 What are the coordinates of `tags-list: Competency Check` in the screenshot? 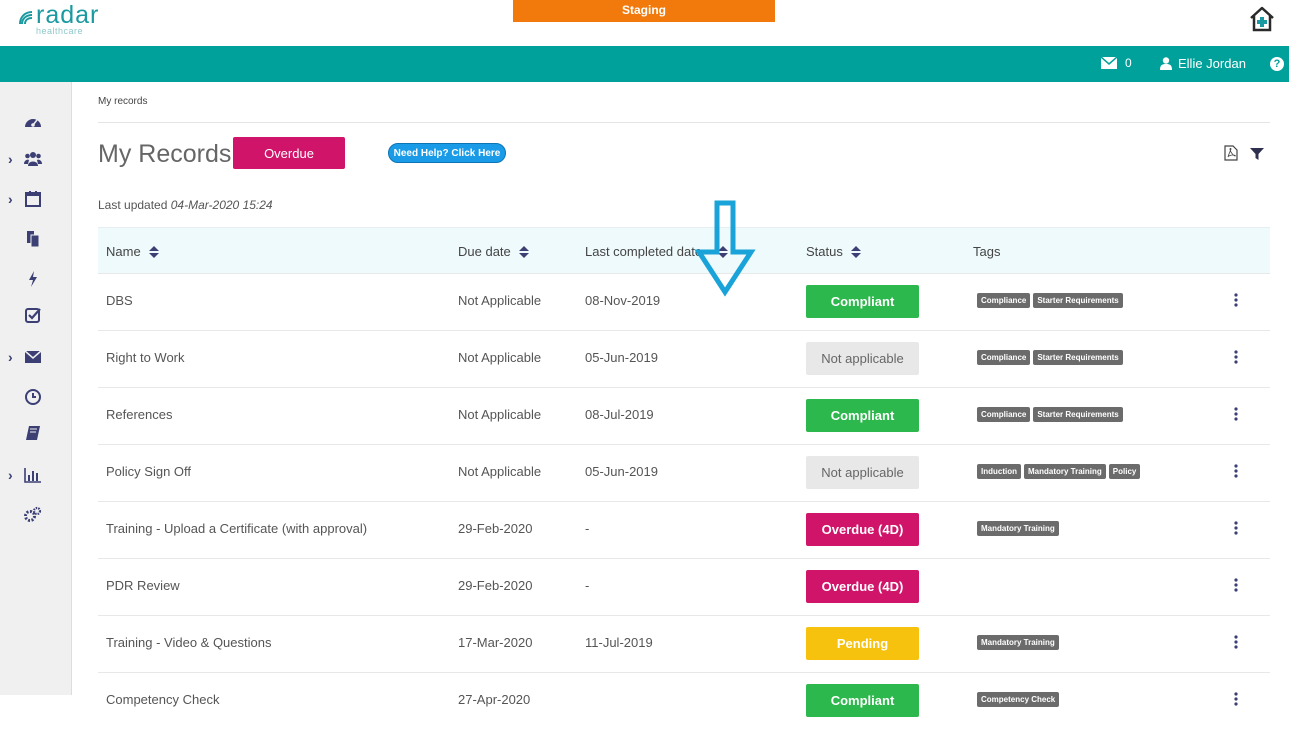 It's located at (1018, 699).